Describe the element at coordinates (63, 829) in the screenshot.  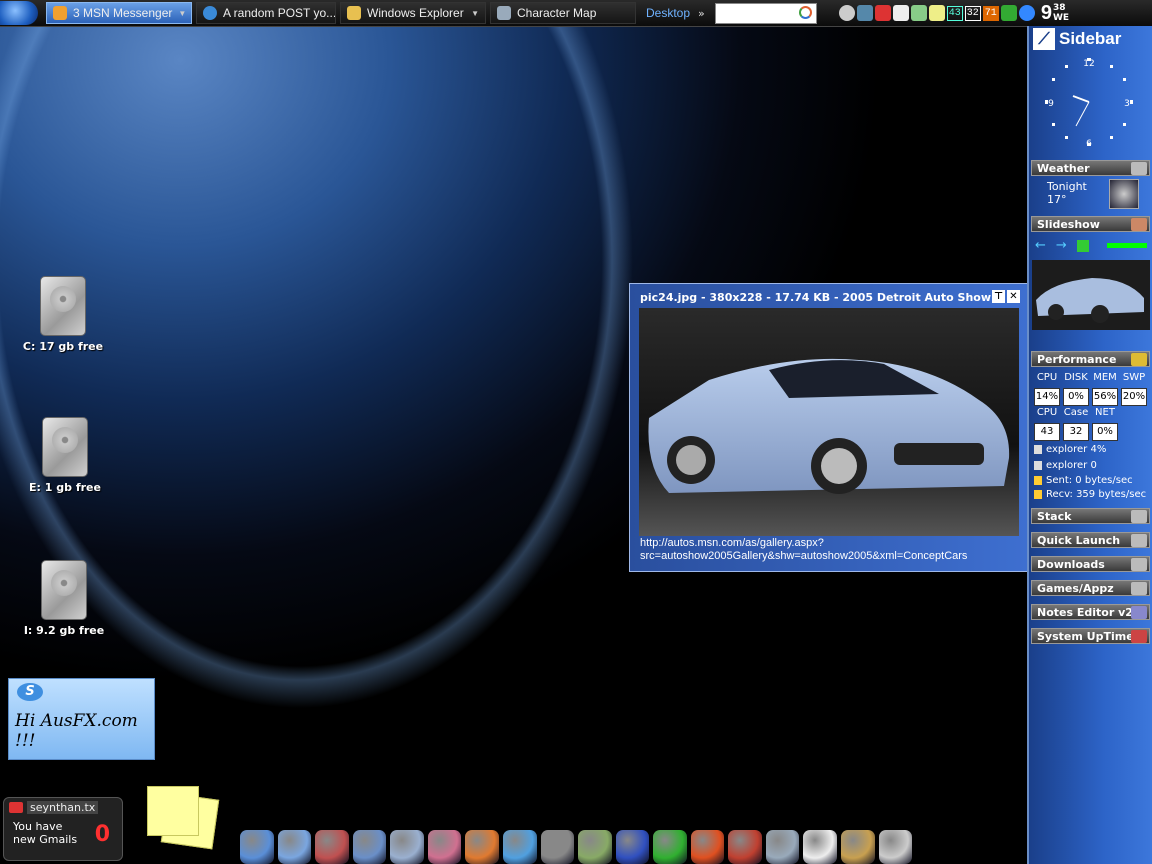
I see `gmail-notifier: seynthan.tx You have new Gmails 0` at that location.